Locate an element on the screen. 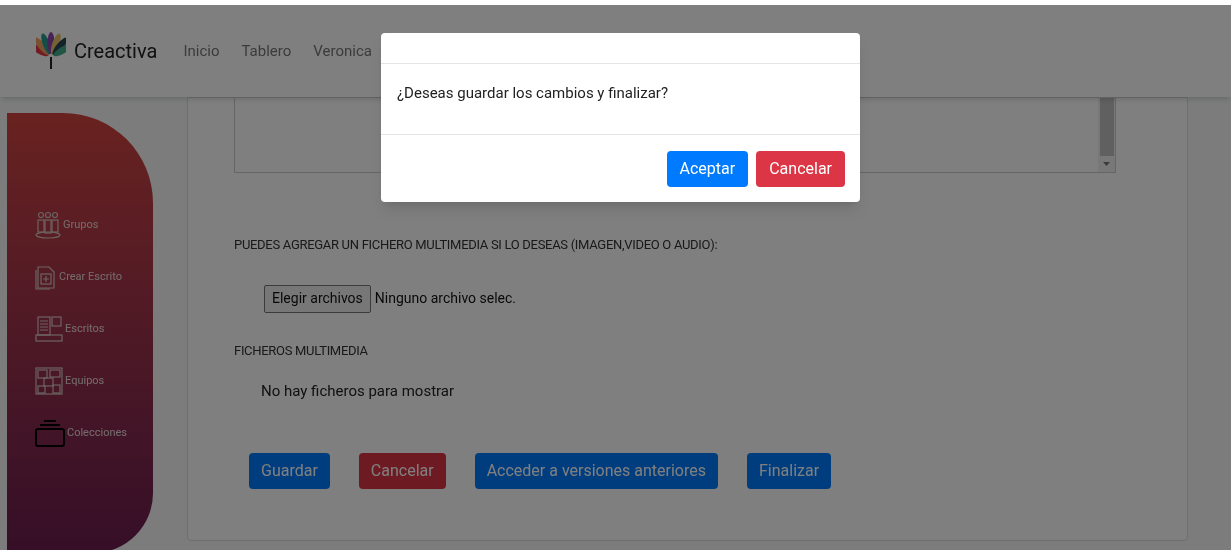 Image resolution: width=1231 pixels, height=550 pixels. leaf-logo-icon is located at coordinates (51, 51).